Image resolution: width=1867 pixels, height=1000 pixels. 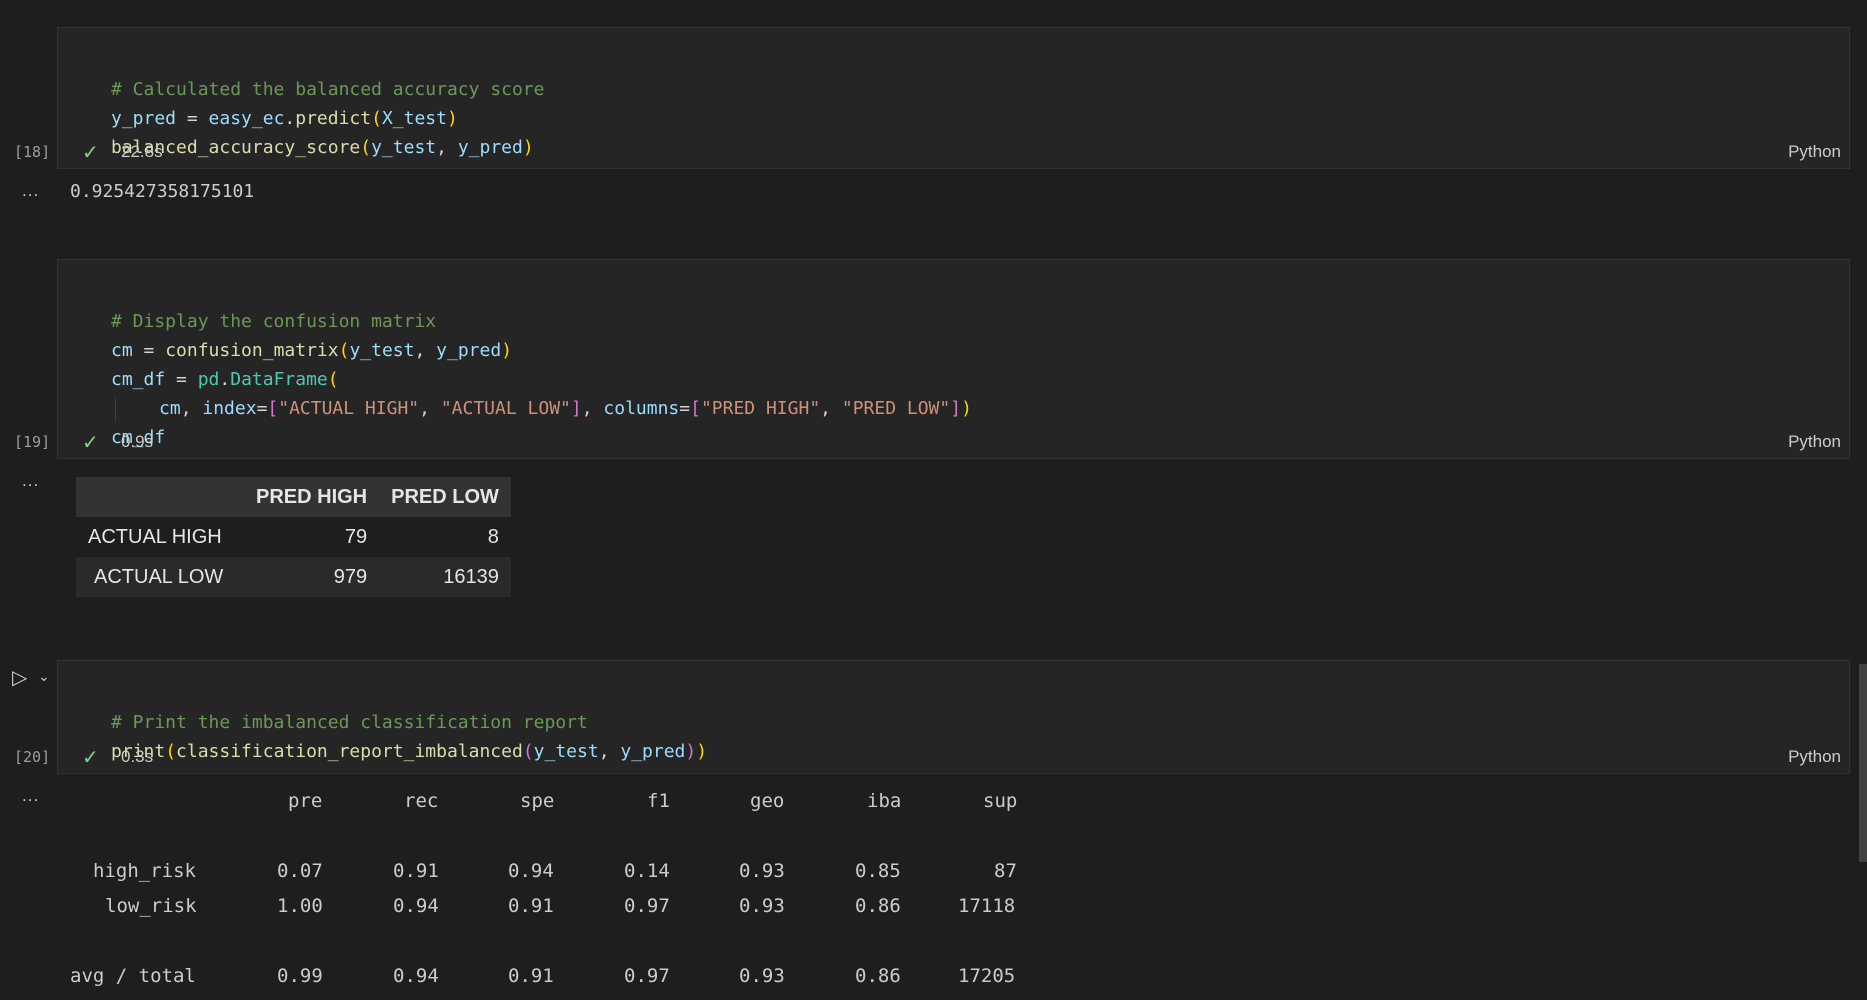 I want to click on table-header-cell, so click(x=160, y=497).